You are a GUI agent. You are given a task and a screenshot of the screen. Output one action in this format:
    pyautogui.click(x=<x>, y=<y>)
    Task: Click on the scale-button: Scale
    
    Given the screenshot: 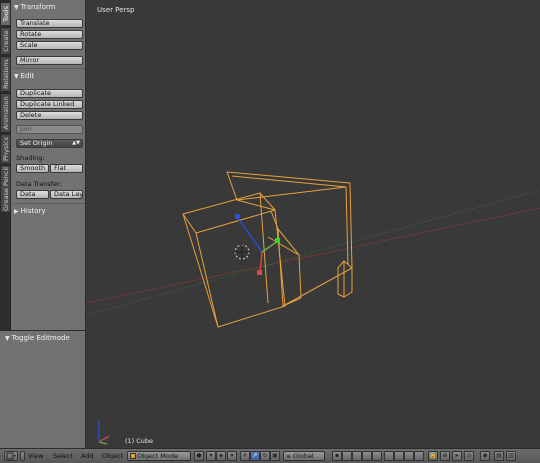 What is the action you would take?
    pyautogui.click(x=49, y=45)
    